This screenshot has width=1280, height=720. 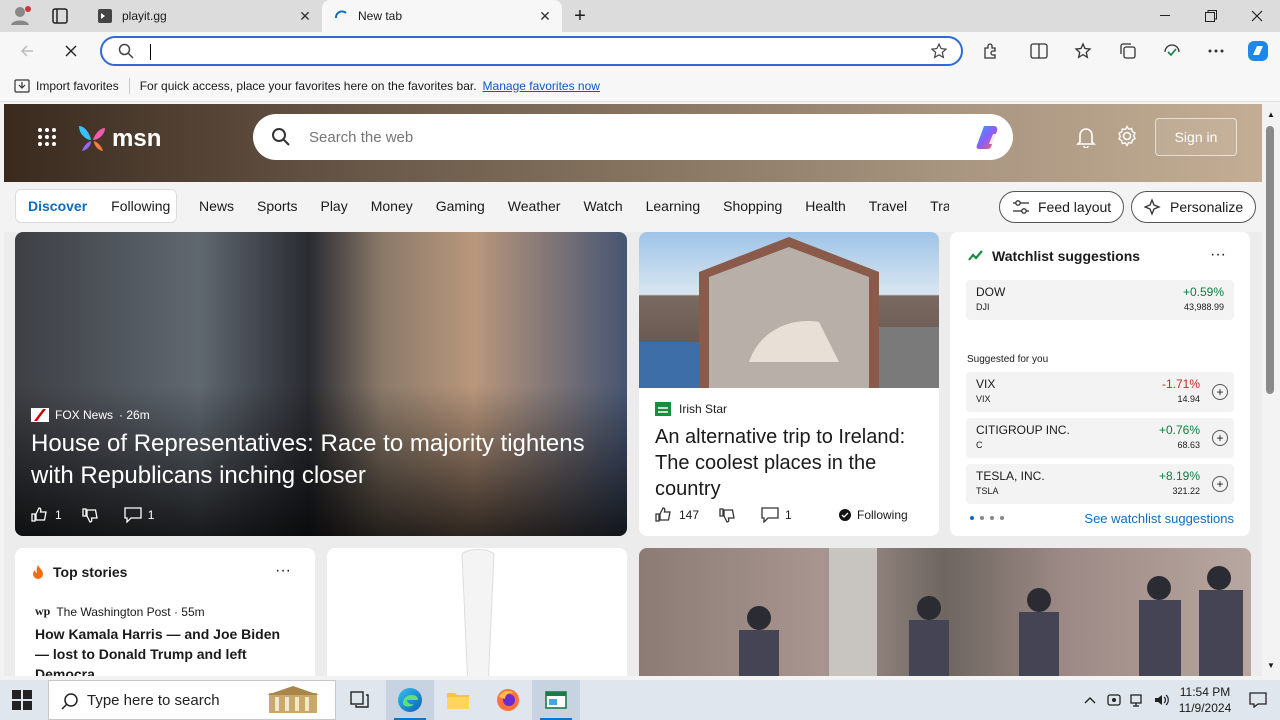 What do you see at coordinates (1159, 518) in the screenshot?
I see `see-watchlist-link: See watchlist suggestions` at bounding box center [1159, 518].